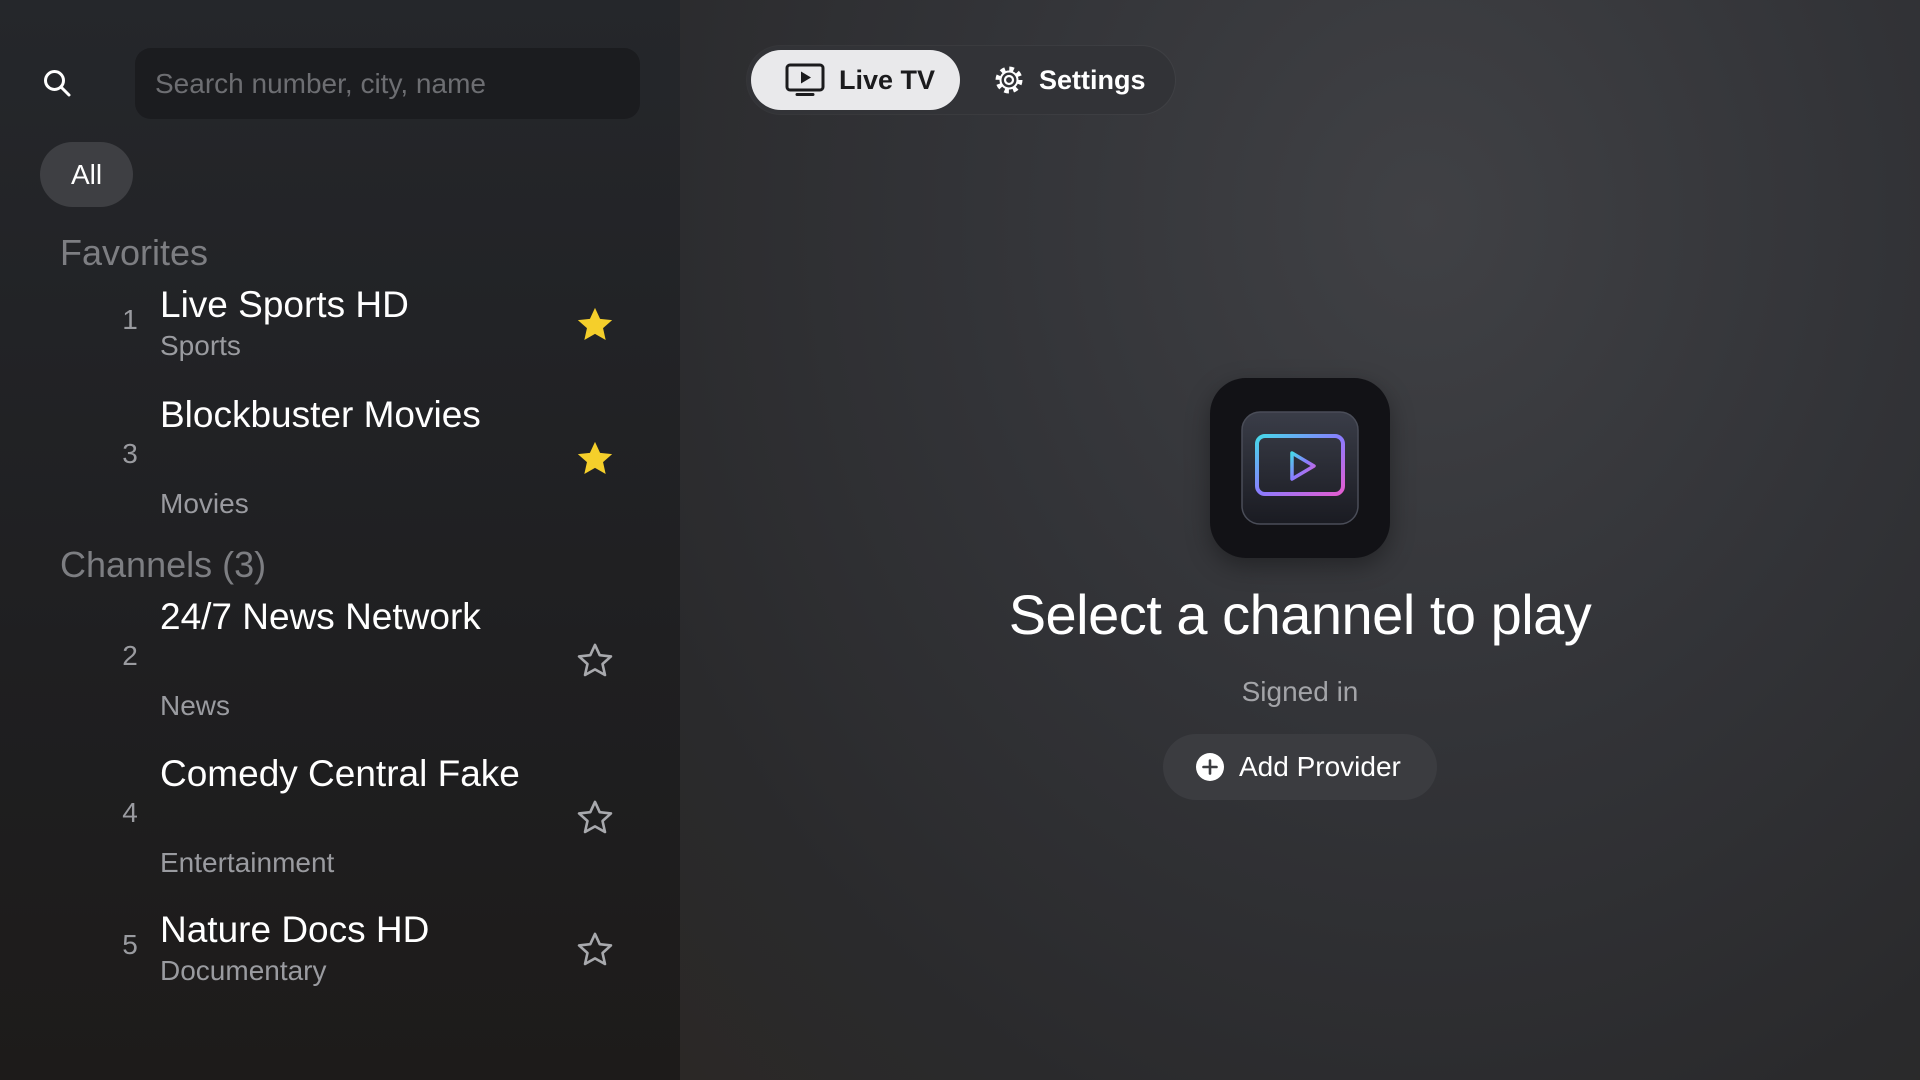 This screenshot has width=1920, height=1080. I want to click on plus-circle-icon, so click(1210, 767).